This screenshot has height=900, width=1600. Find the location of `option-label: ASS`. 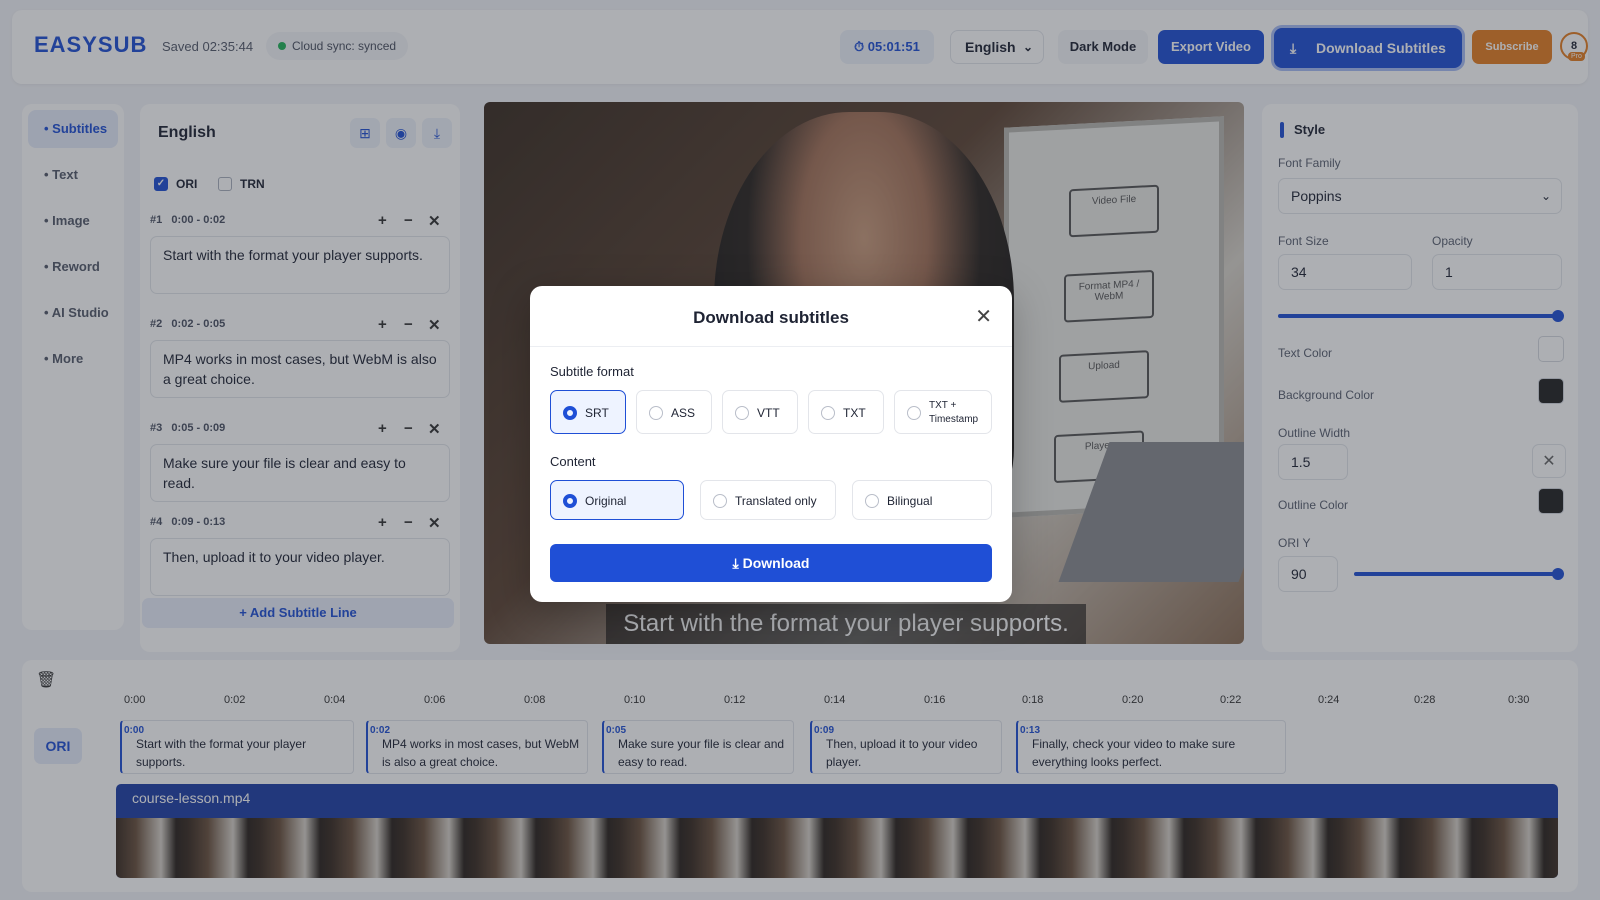

option-label: ASS is located at coordinates (683, 413).